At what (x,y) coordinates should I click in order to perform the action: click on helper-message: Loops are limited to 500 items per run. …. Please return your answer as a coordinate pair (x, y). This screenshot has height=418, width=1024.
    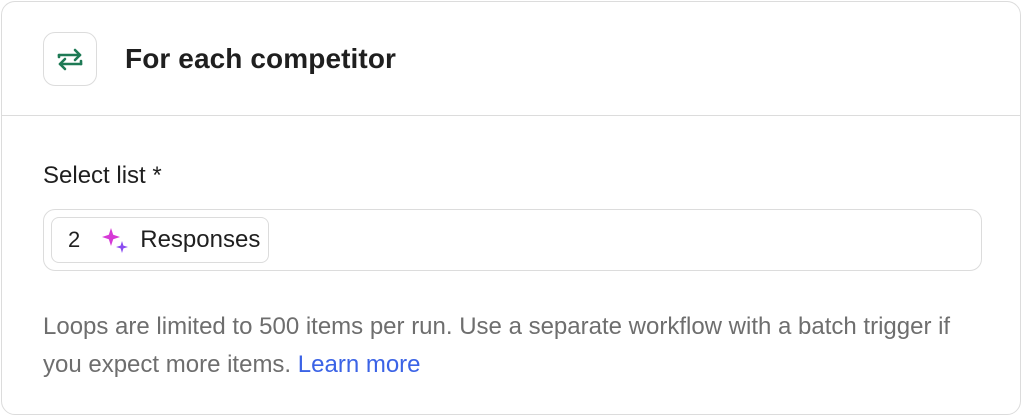
    Looking at the image, I should click on (497, 345).